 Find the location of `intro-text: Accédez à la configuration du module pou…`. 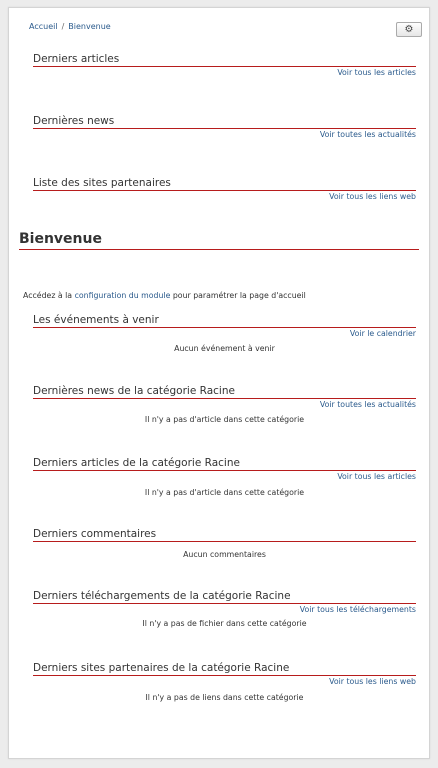

intro-text: Accédez à la configuration du module pou… is located at coordinates (164, 295).